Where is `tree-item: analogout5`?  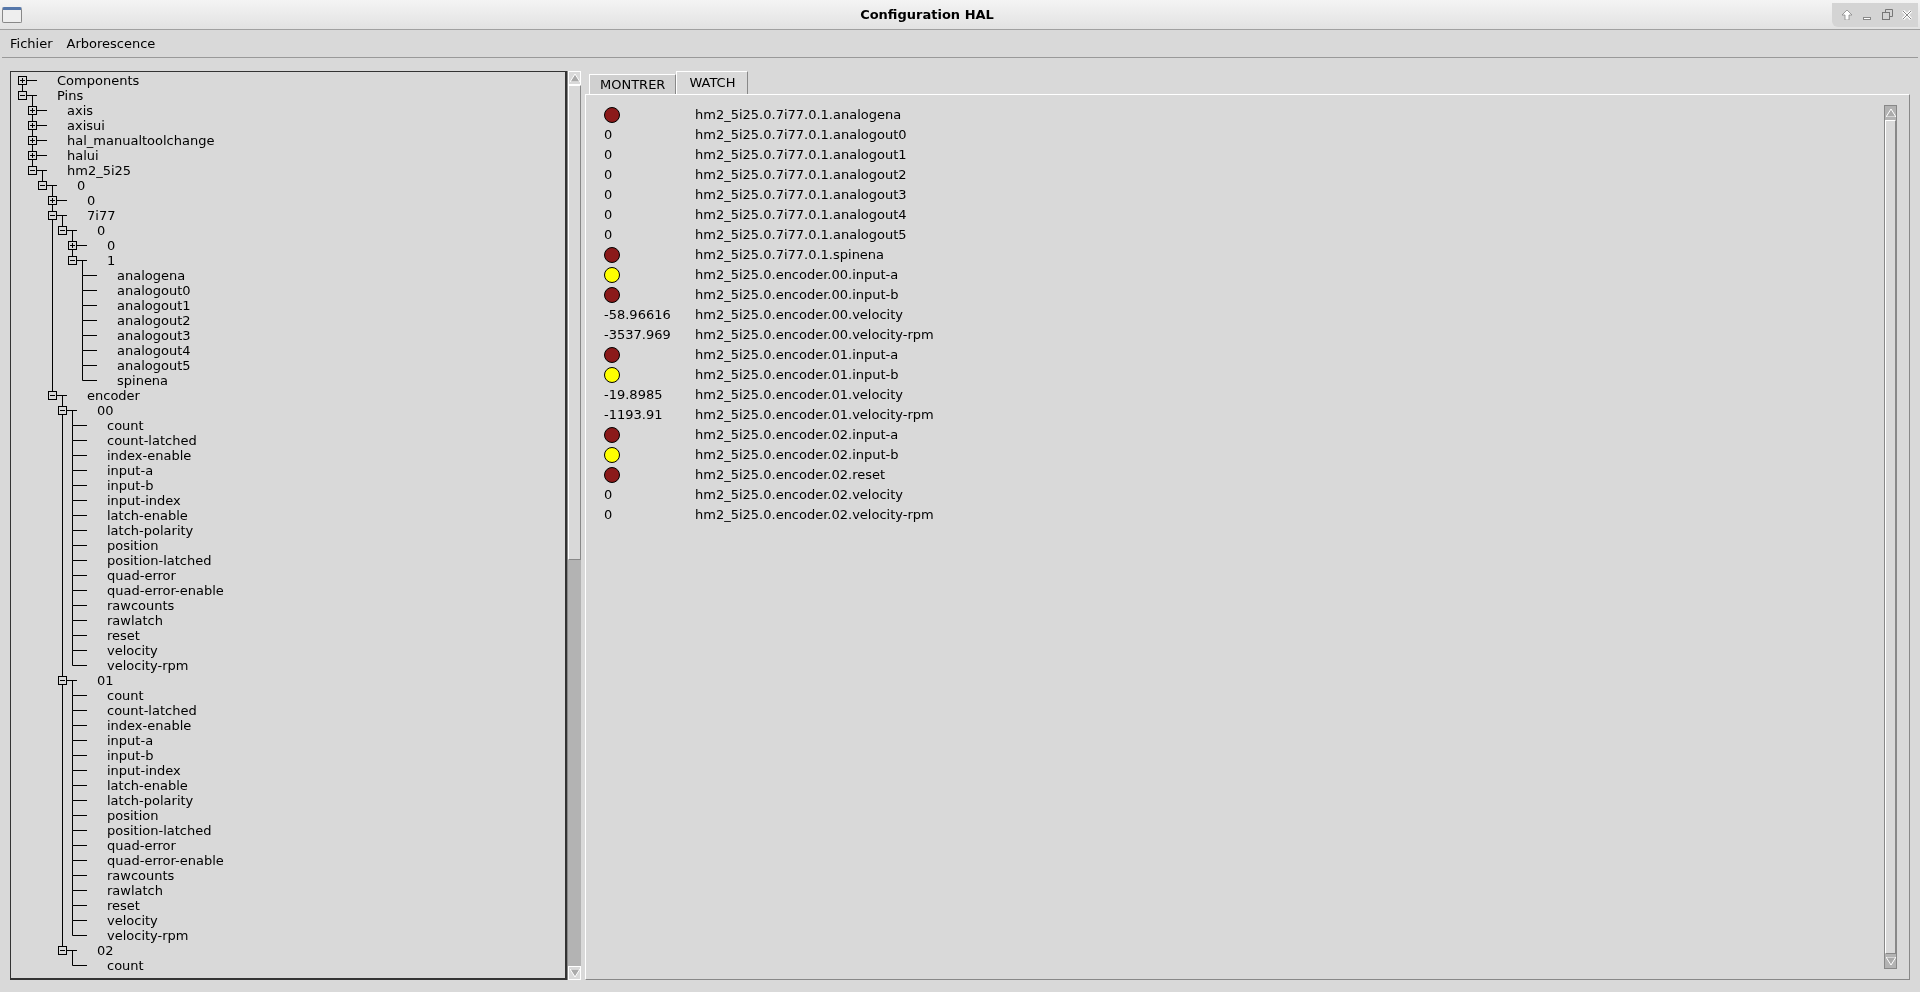 tree-item: analogout5 is located at coordinates (154, 365).